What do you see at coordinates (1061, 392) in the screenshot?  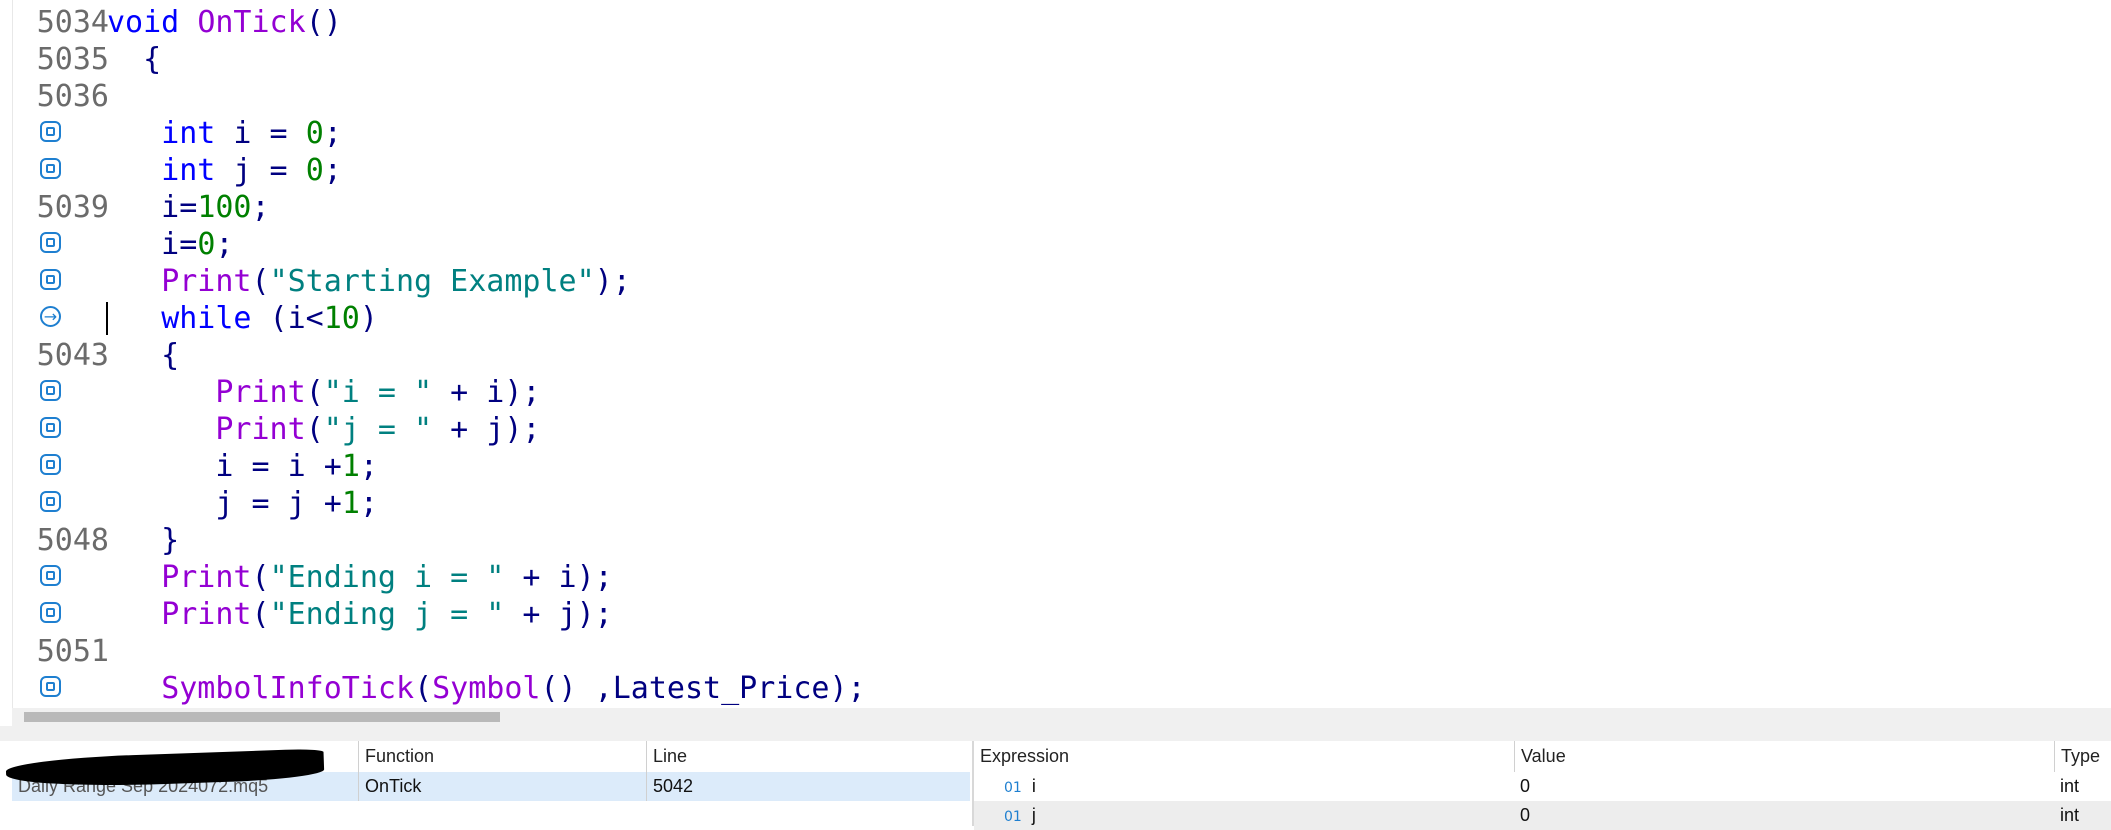 I see `code-line: Print("i = " + i);` at bounding box center [1061, 392].